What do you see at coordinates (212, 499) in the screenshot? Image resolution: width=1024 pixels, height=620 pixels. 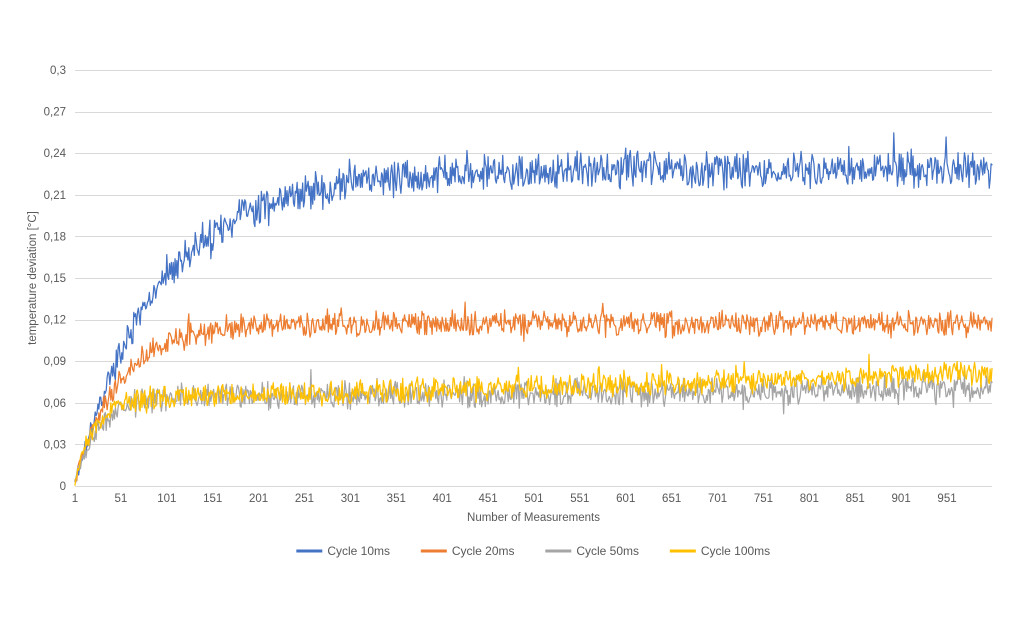 I see `x-axis-tick-label: 151` at bounding box center [212, 499].